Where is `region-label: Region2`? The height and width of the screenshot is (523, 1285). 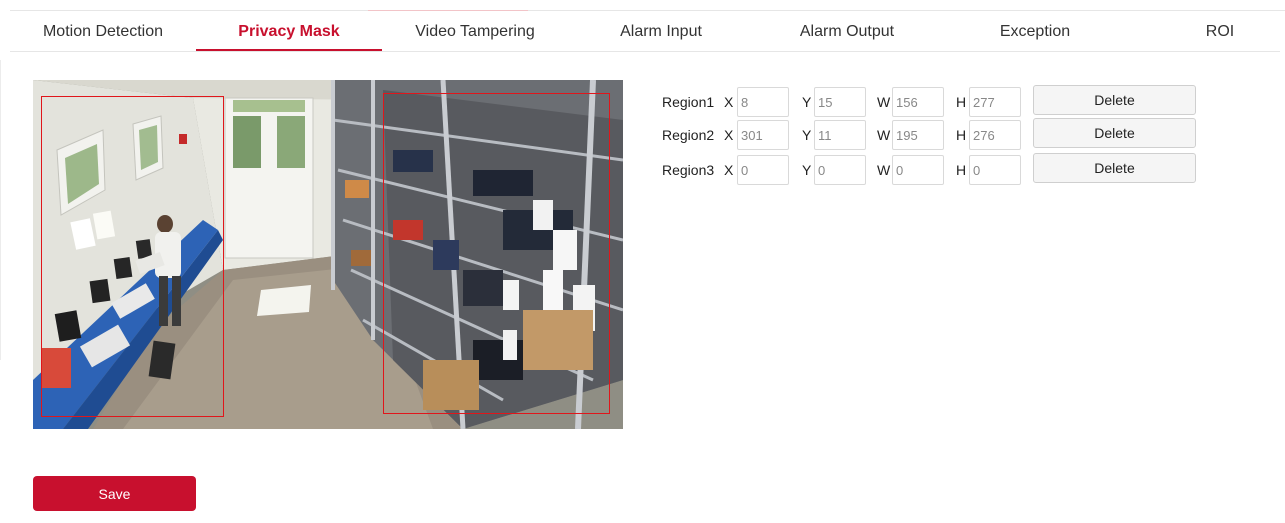 region-label: Region2 is located at coordinates (688, 135).